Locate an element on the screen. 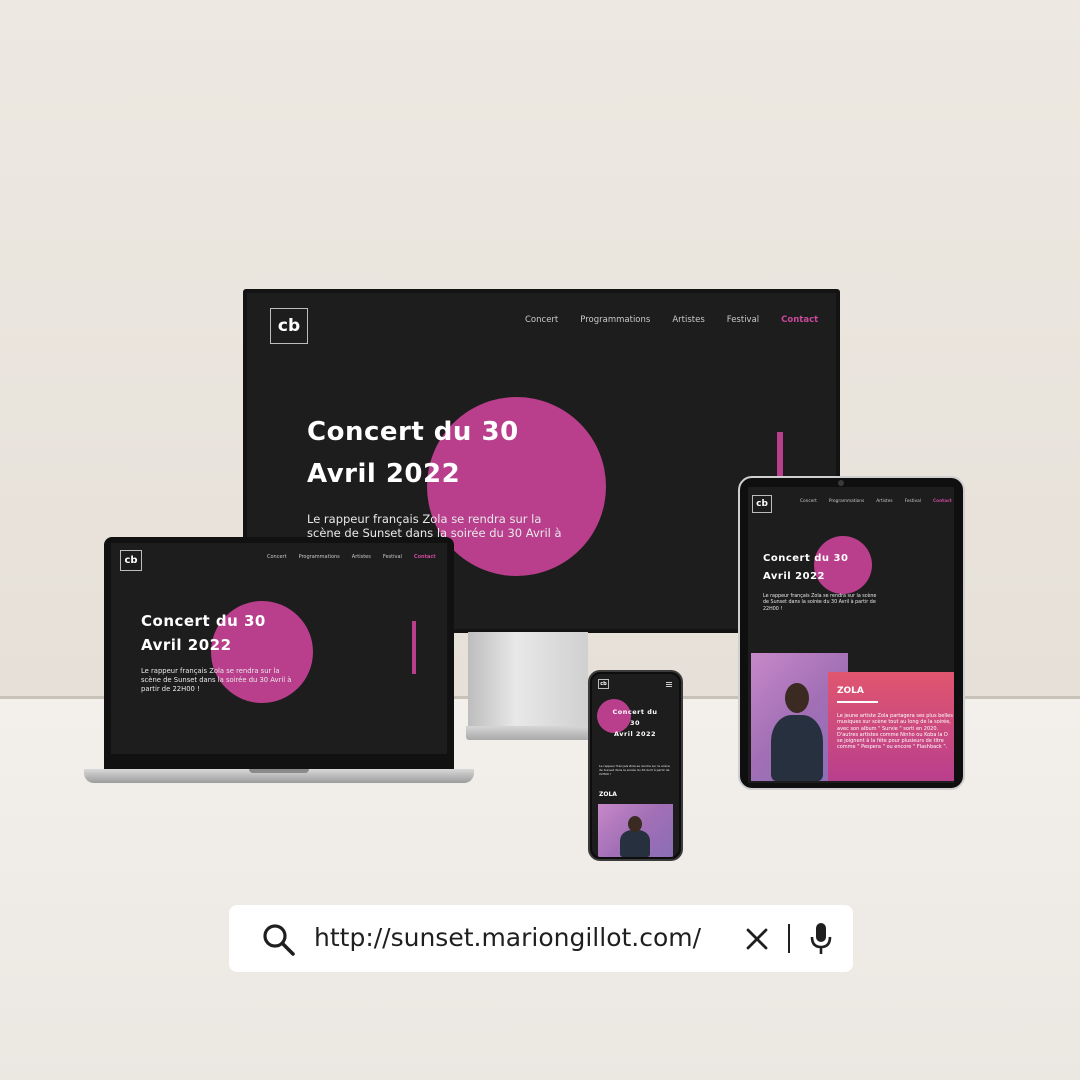 The image size is (1080, 1080). monitor-stand is located at coordinates (528, 679).